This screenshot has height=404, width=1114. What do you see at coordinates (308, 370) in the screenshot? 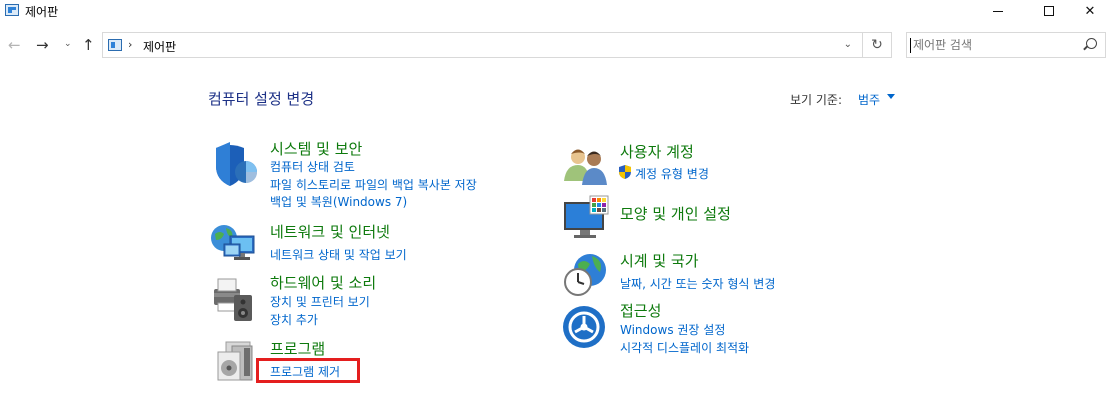
I see `highlight-box` at bounding box center [308, 370].